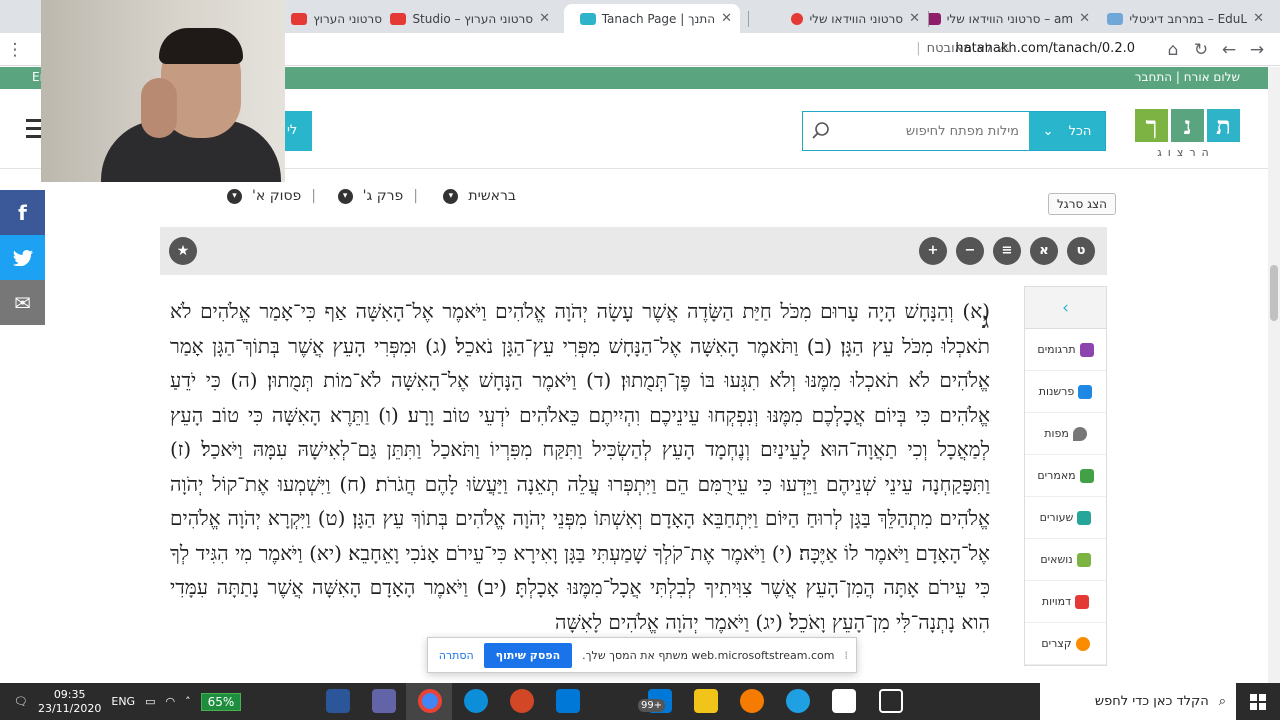 The height and width of the screenshot is (720, 1280). I want to click on ie-icon, so click(798, 701).